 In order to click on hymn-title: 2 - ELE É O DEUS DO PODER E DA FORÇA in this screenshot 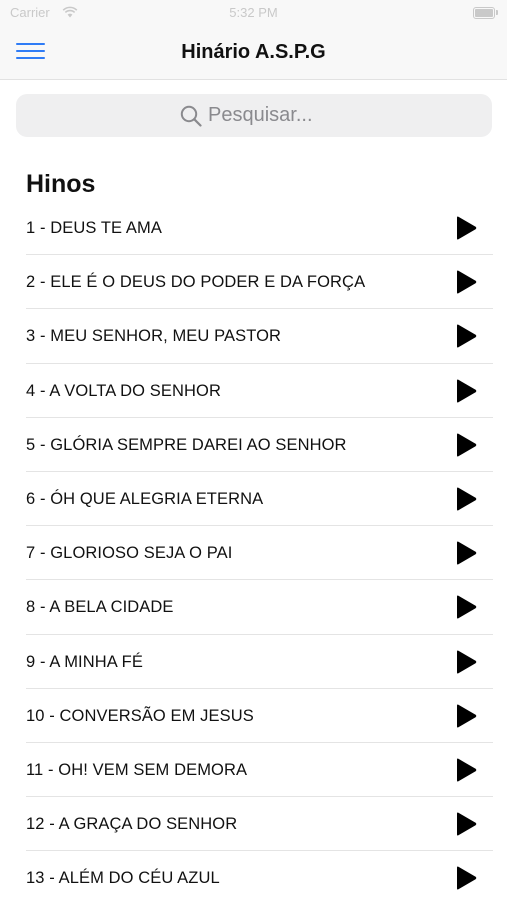, I will do `click(196, 282)`.